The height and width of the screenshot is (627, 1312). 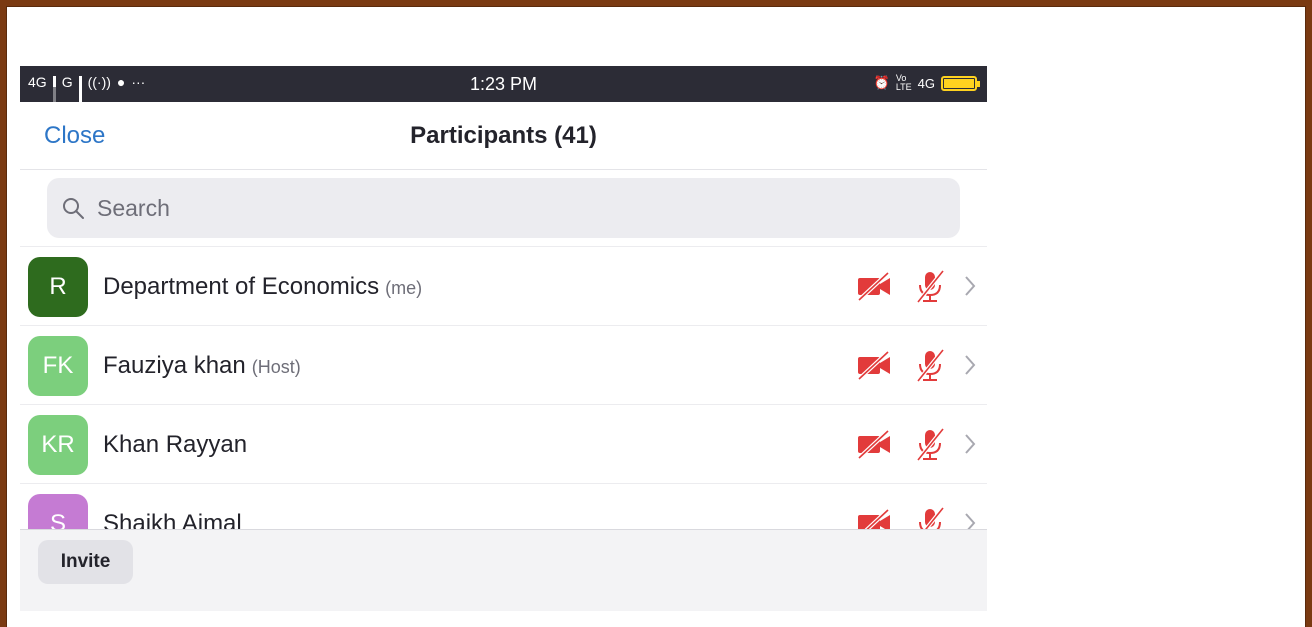 I want to click on participant-name-wrap: Khan Rayyan, so click(x=175, y=445).